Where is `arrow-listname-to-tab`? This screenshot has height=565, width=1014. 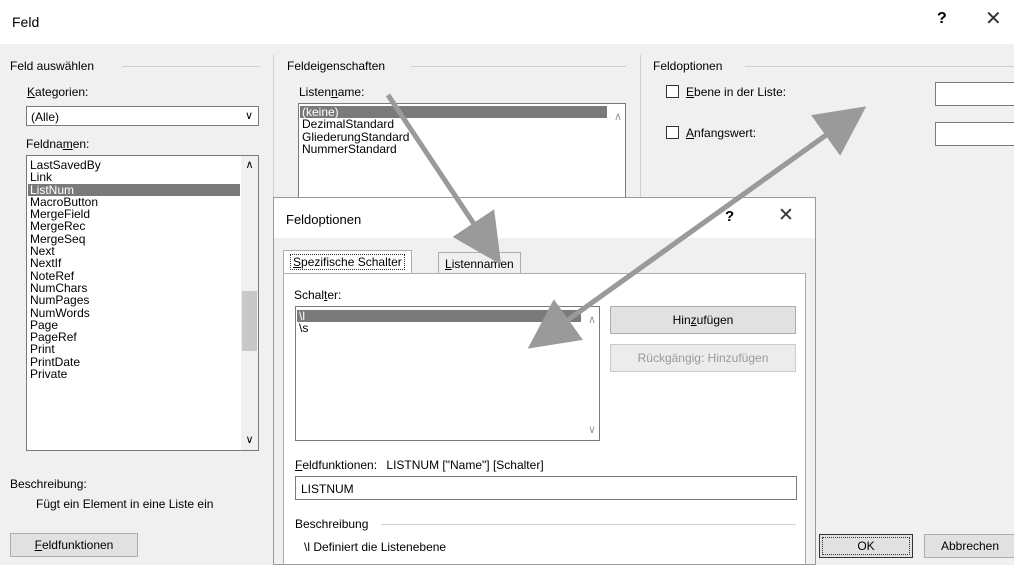 arrow-listname-to-tab is located at coordinates (443, 179).